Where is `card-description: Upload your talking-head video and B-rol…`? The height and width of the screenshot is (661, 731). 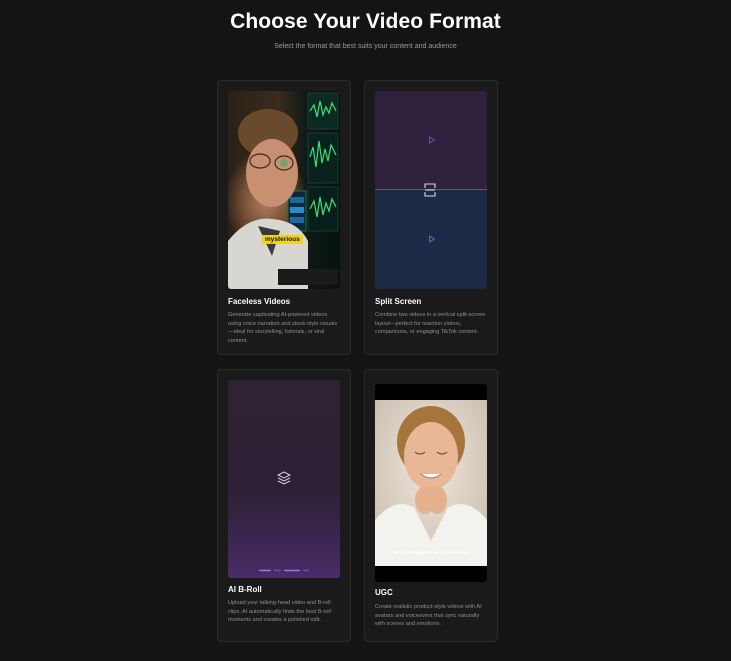
card-description: Upload your talking-head video and B-rol… is located at coordinates (279, 612).